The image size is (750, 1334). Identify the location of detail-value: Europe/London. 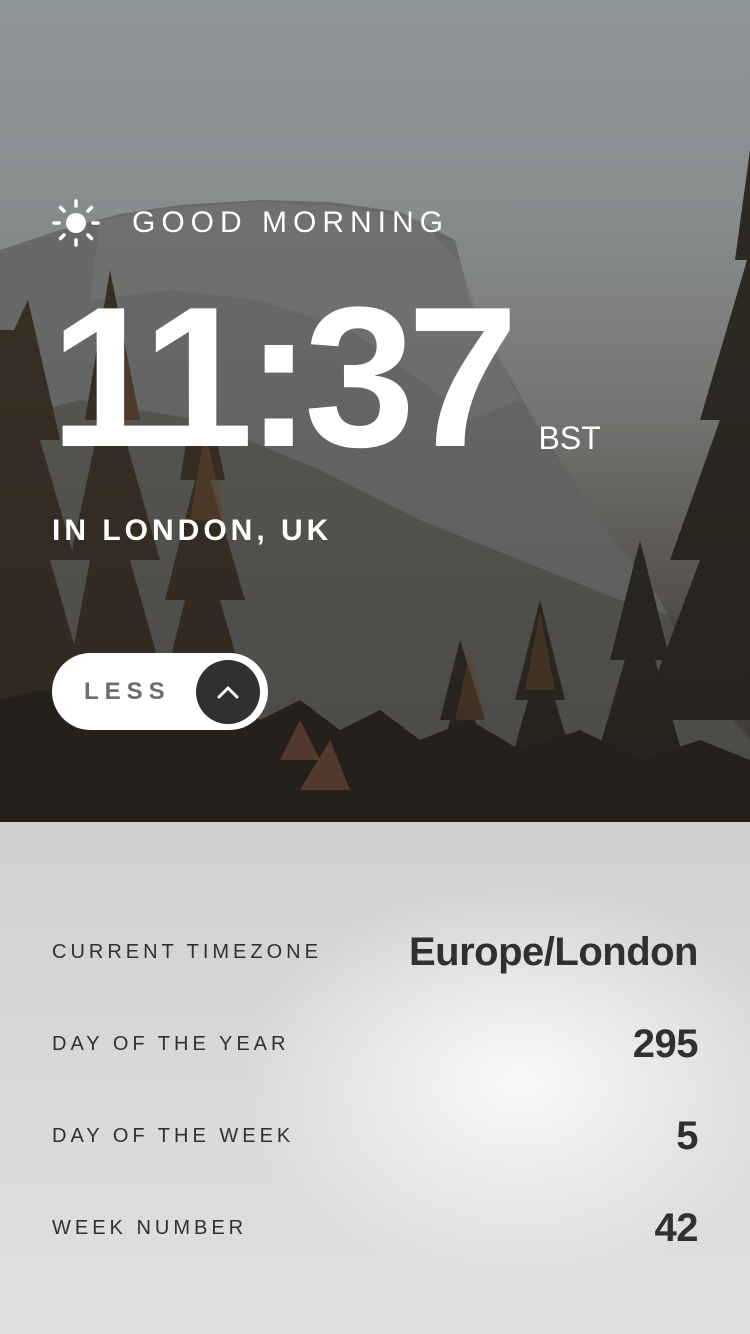
(553, 951).